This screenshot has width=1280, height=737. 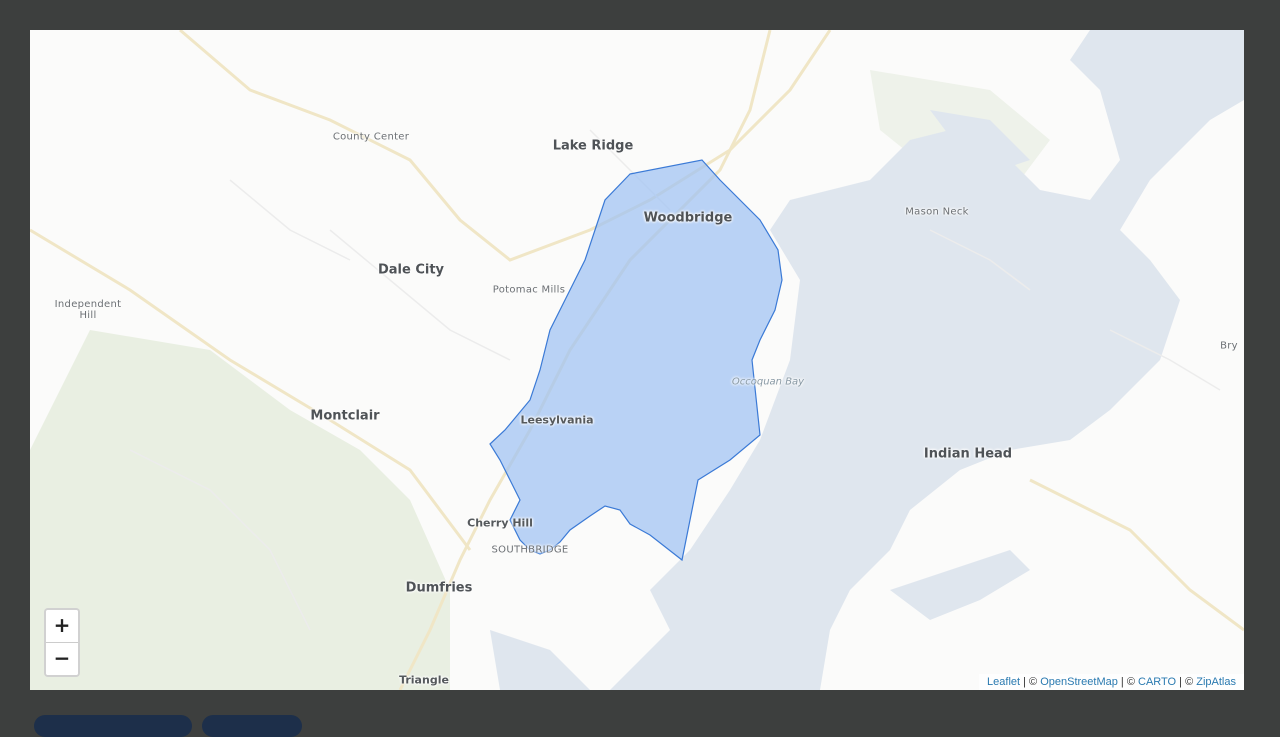 I want to click on place-label: Dumfries, so click(x=439, y=588).